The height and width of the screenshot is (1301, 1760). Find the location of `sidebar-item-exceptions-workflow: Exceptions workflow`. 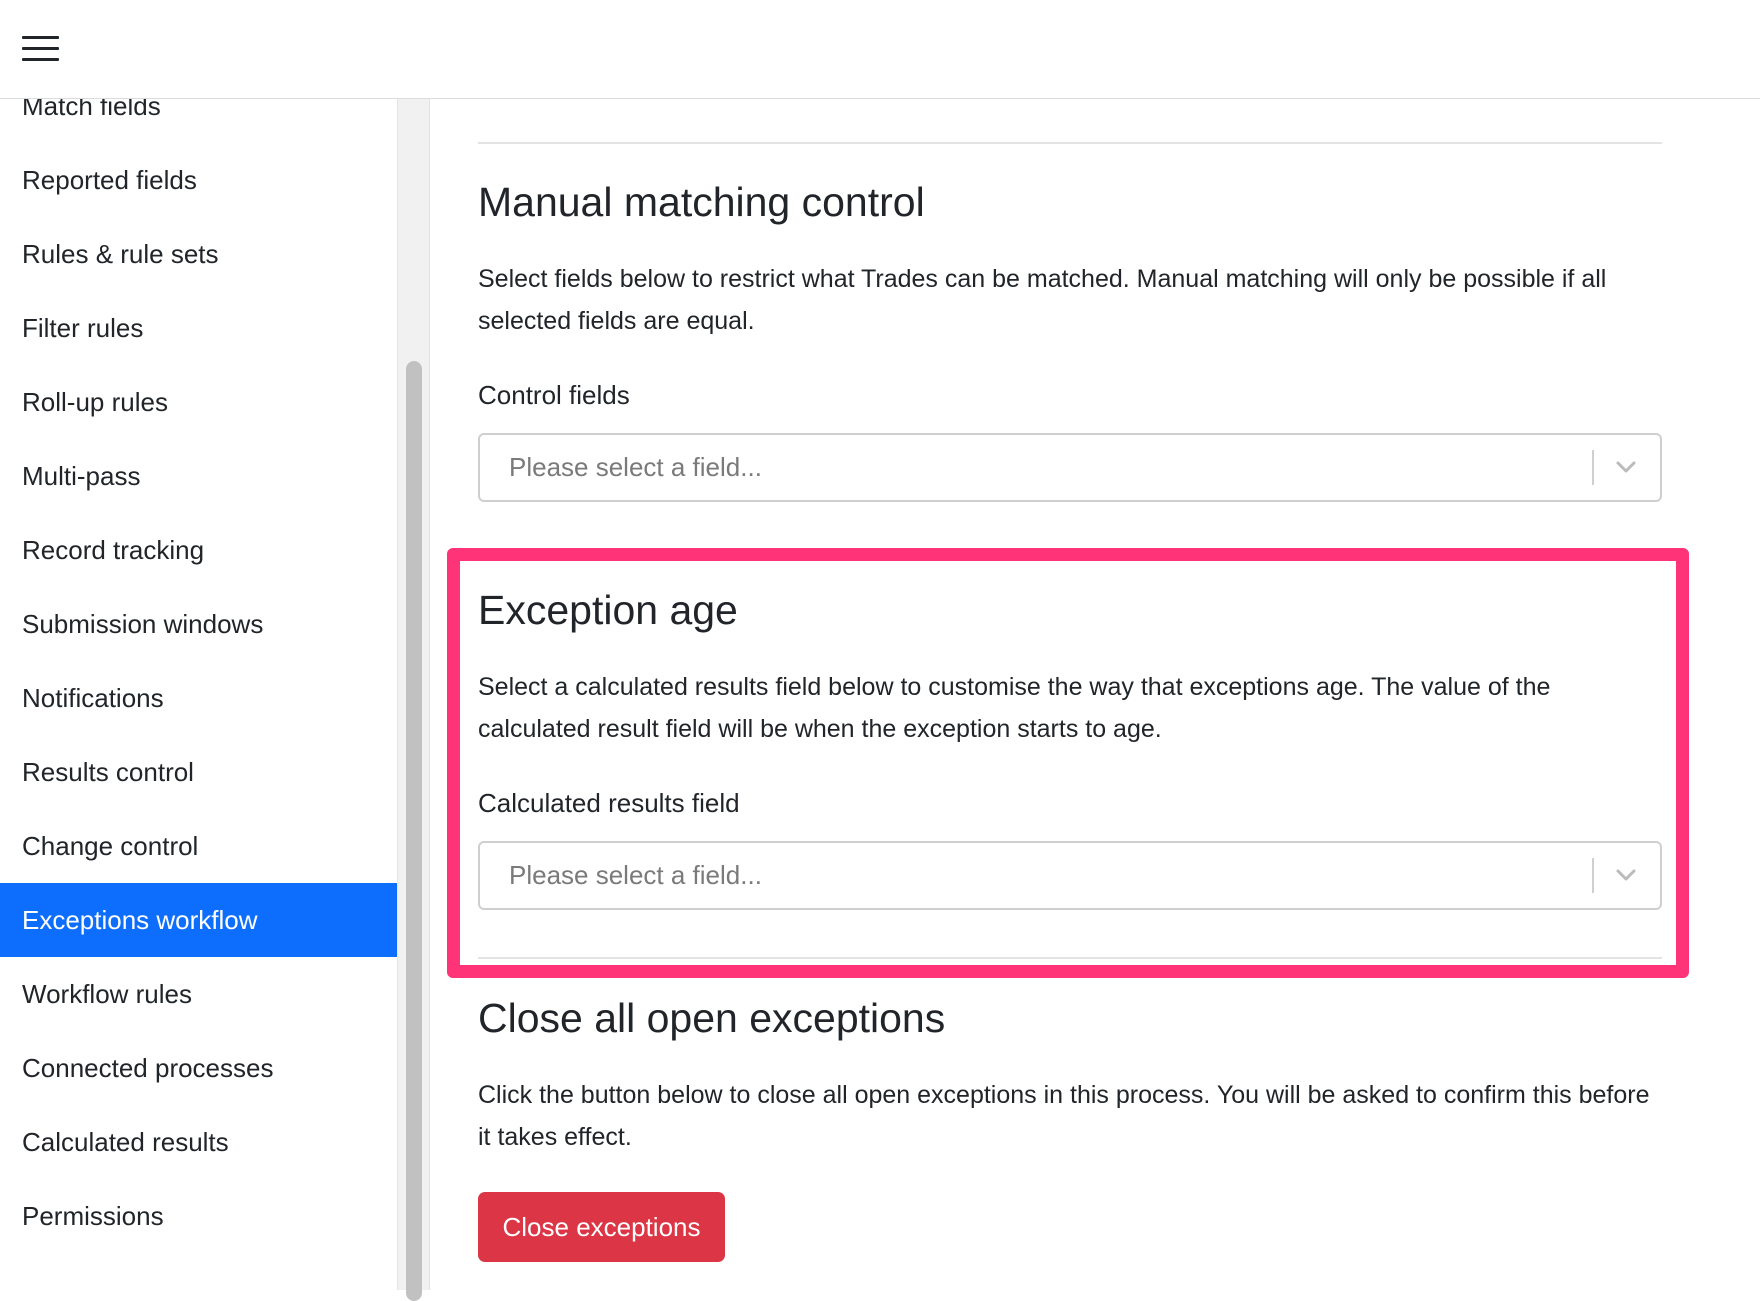

sidebar-item-exceptions-workflow: Exceptions workflow is located at coordinates (198, 920).